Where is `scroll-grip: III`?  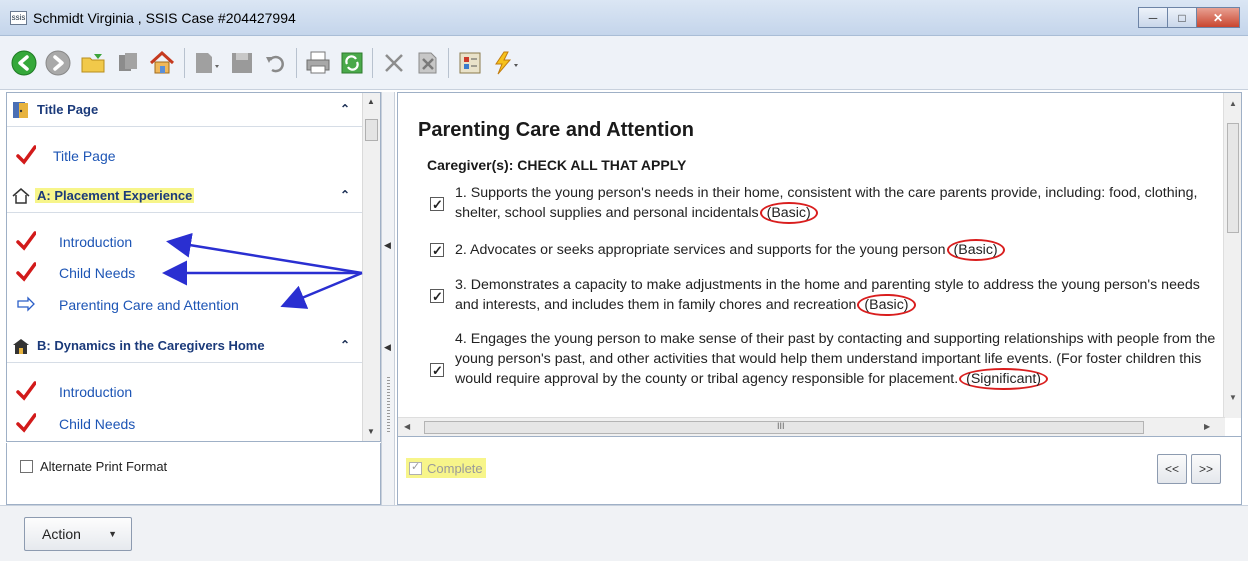 scroll-grip: III is located at coordinates (781, 426).